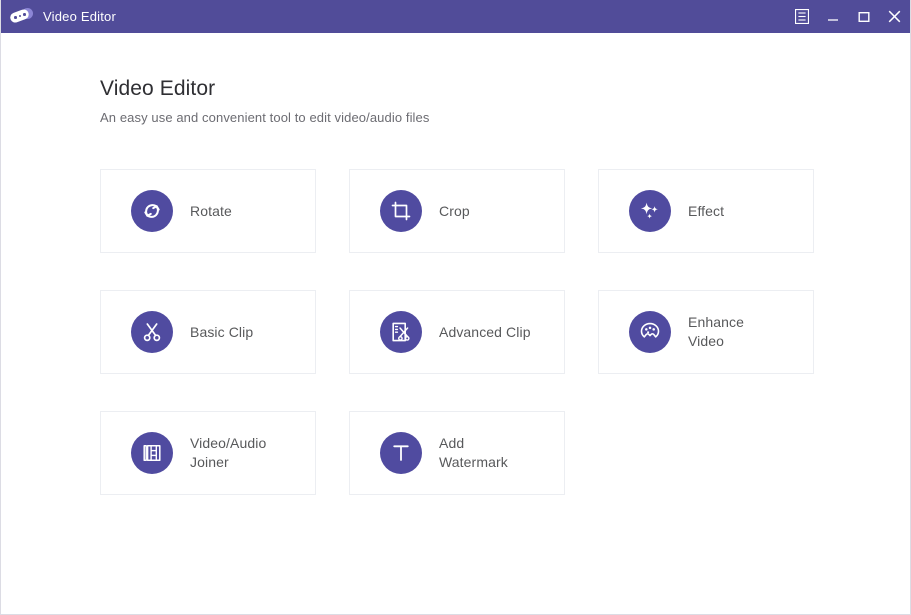  I want to click on tool-label: Basic Clip, so click(222, 331).